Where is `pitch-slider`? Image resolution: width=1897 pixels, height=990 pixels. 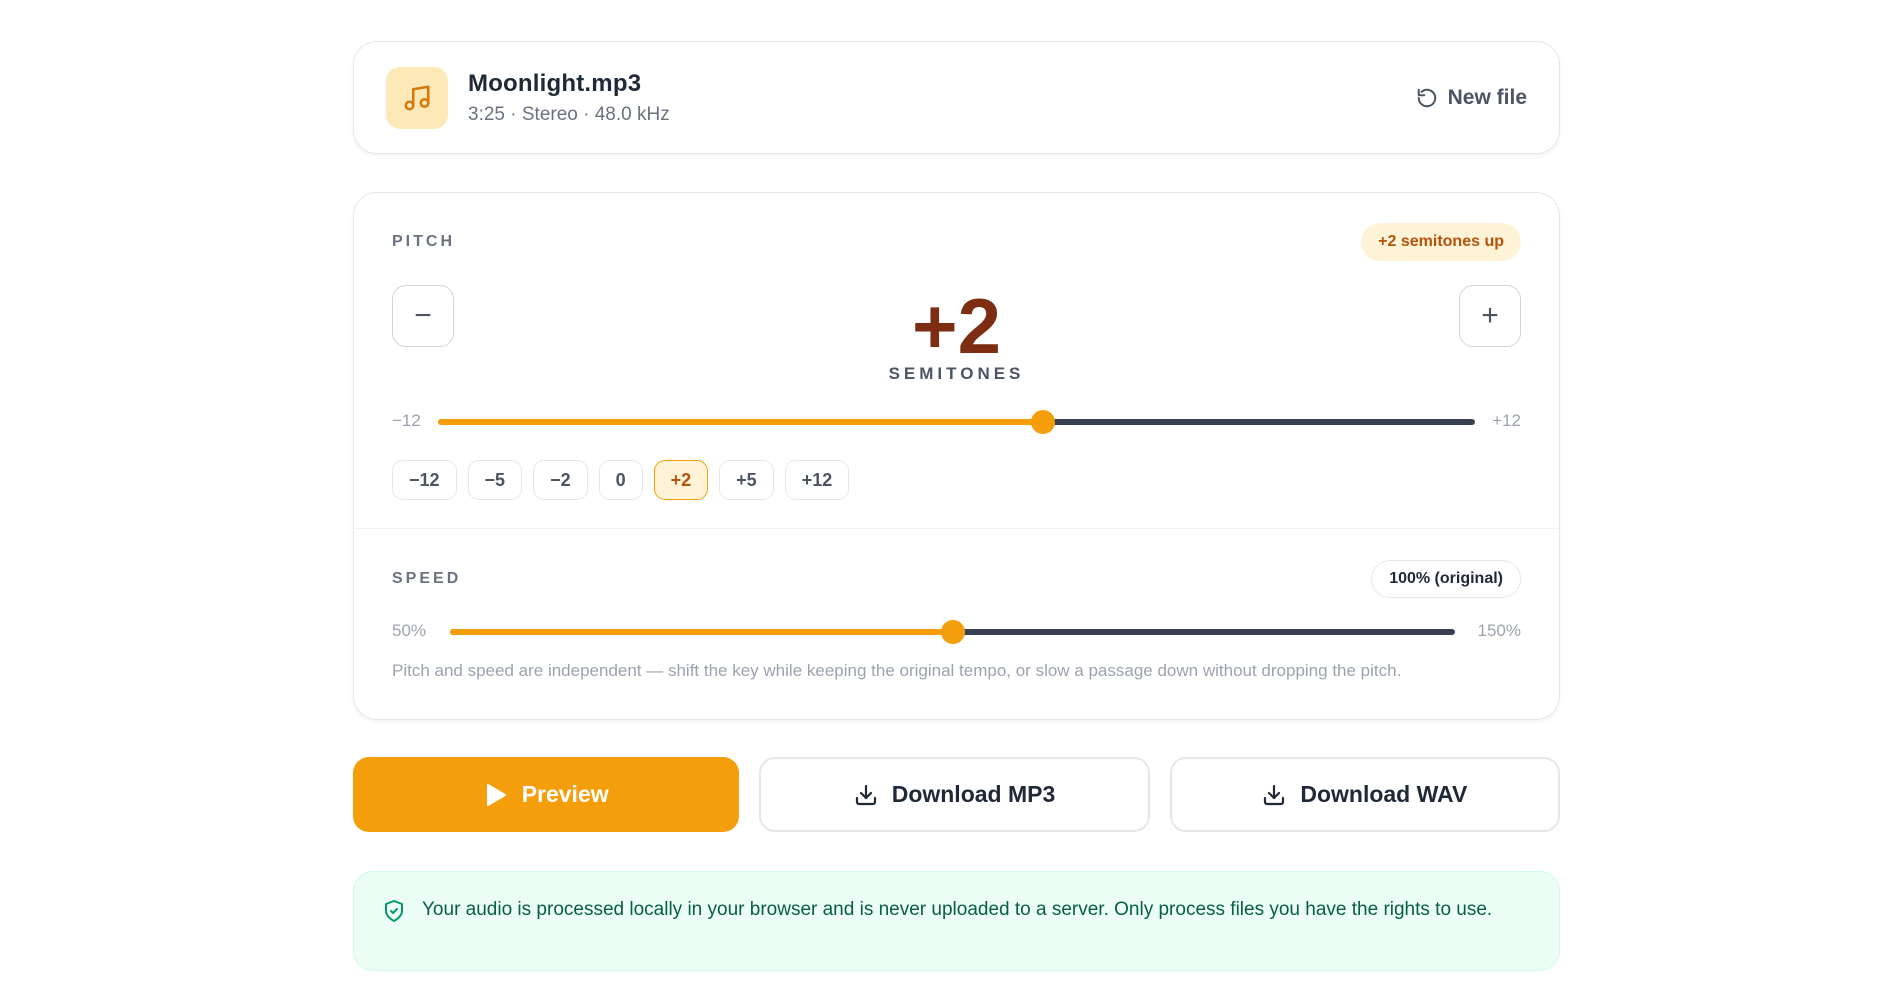
pitch-slider is located at coordinates (956, 422).